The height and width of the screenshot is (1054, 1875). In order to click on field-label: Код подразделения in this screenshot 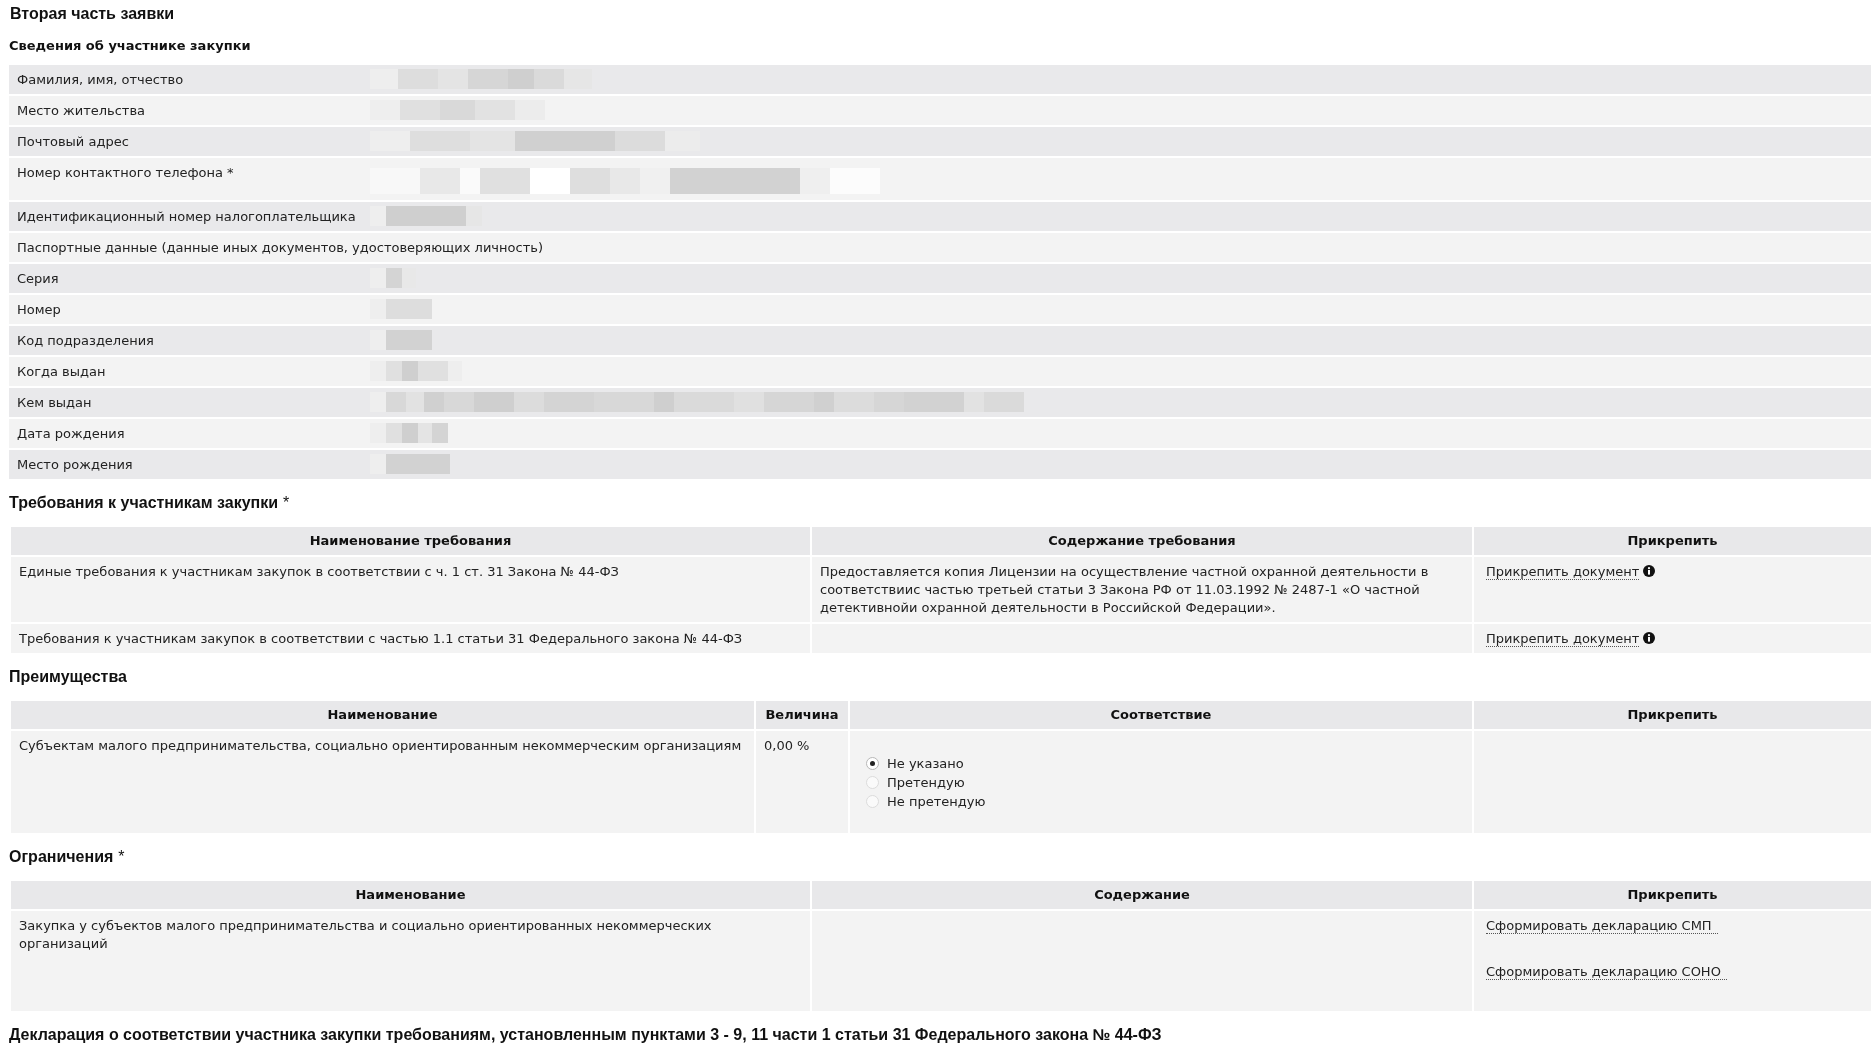, I will do `click(85, 340)`.